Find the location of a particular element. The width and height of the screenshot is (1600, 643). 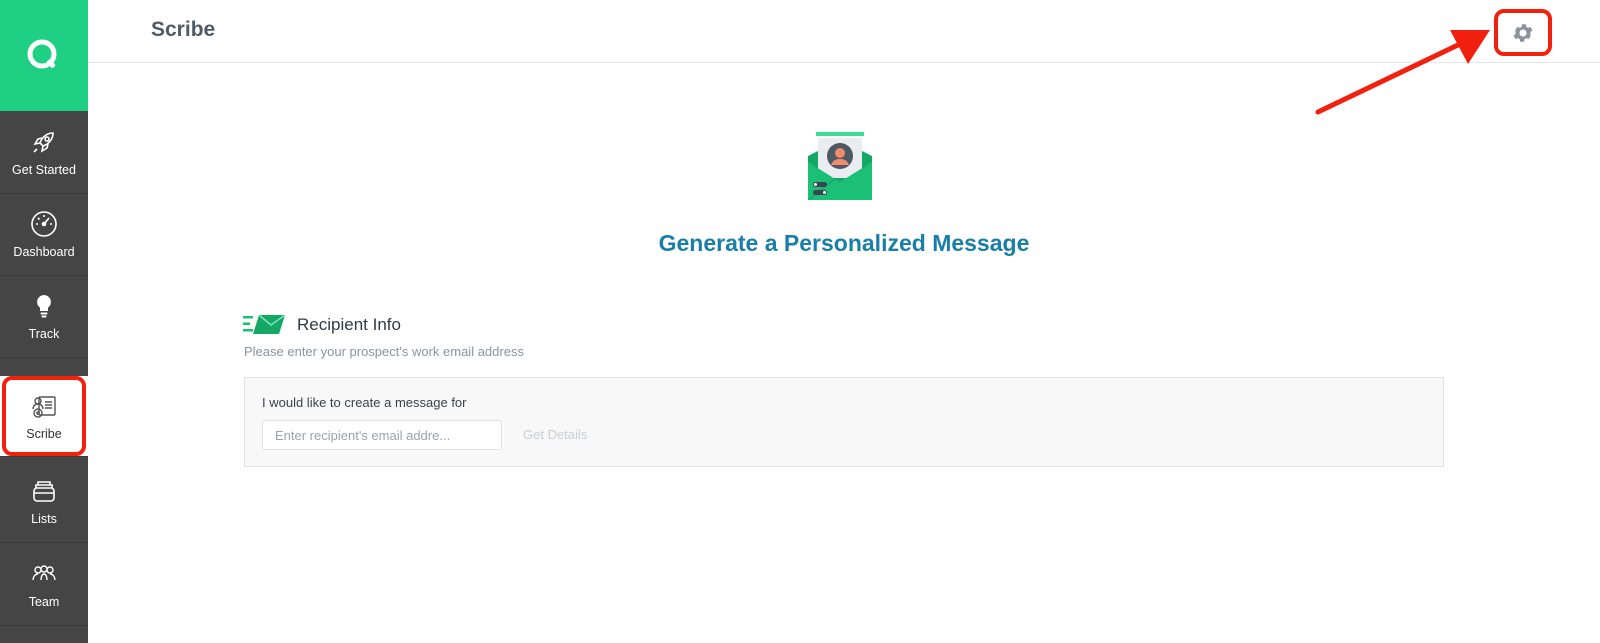

sidebar-item-lists: Lists is located at coordinates (44, 501).